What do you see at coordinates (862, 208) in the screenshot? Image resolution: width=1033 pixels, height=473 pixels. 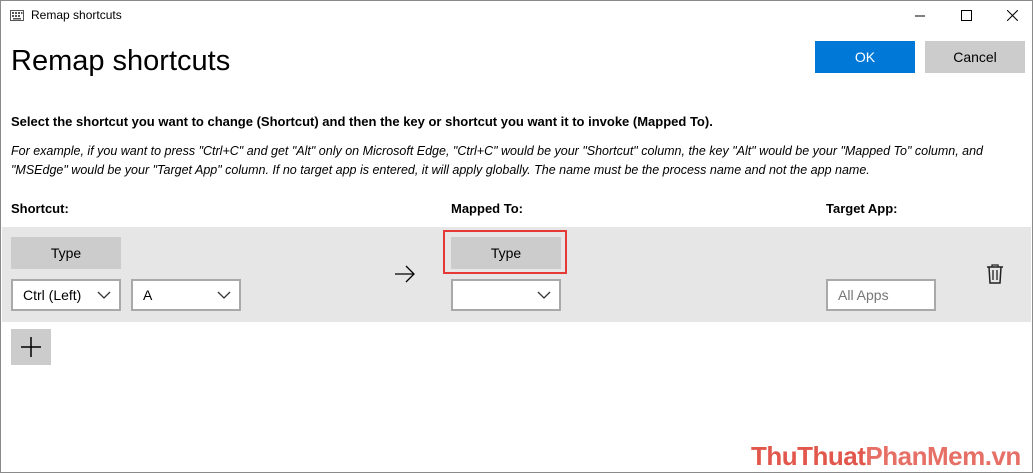 I see `target-app-column-header: Target App:` at bounding box center [862, 208].